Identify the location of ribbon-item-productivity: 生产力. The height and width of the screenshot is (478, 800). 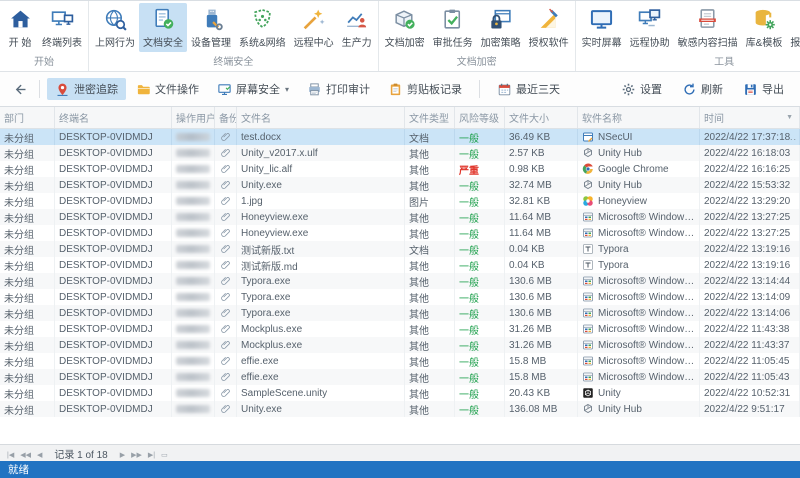
(357, 27).